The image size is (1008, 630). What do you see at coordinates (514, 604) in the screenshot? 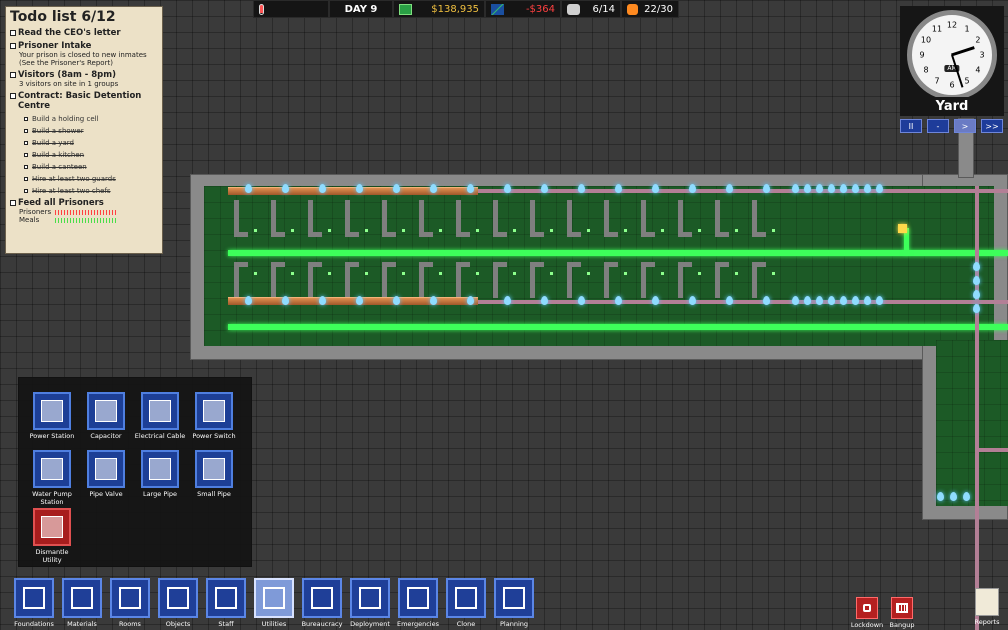
I see `toolbar-planning-button: Planning` at bounding box center [514, 604].